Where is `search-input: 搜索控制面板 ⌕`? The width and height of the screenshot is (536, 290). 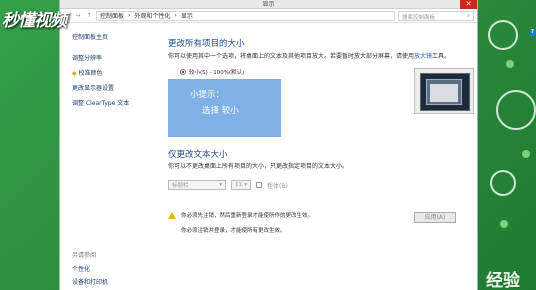
search-input: 搜索控制面板 ⌕ is located at coordinates (436, 15).